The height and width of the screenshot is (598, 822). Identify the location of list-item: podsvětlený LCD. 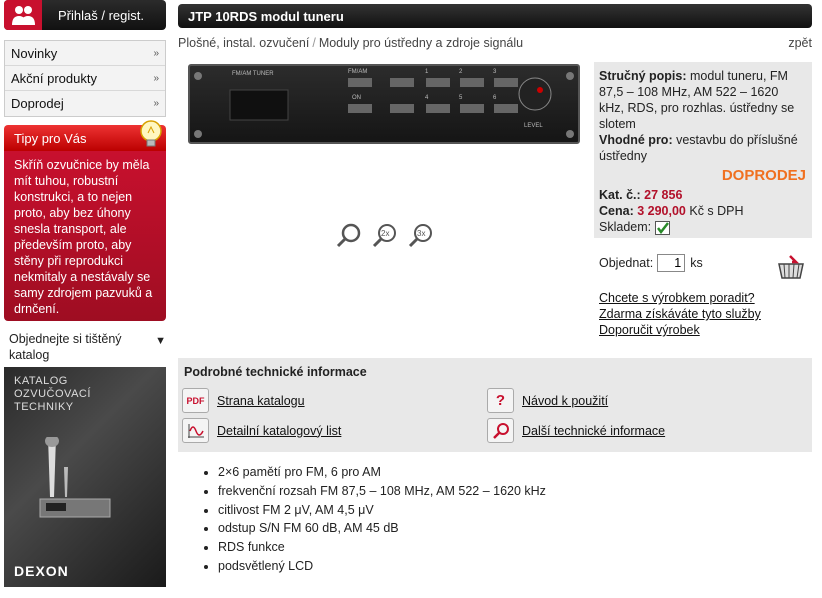
(374, 566).